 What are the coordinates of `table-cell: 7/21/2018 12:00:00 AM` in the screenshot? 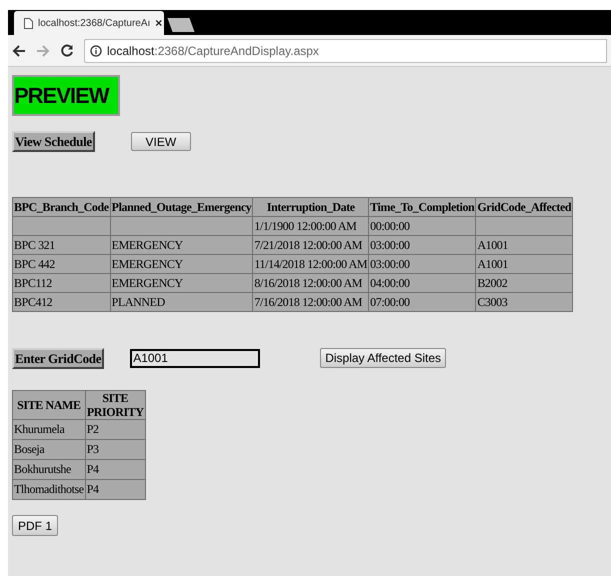 It's located at (310, 245).